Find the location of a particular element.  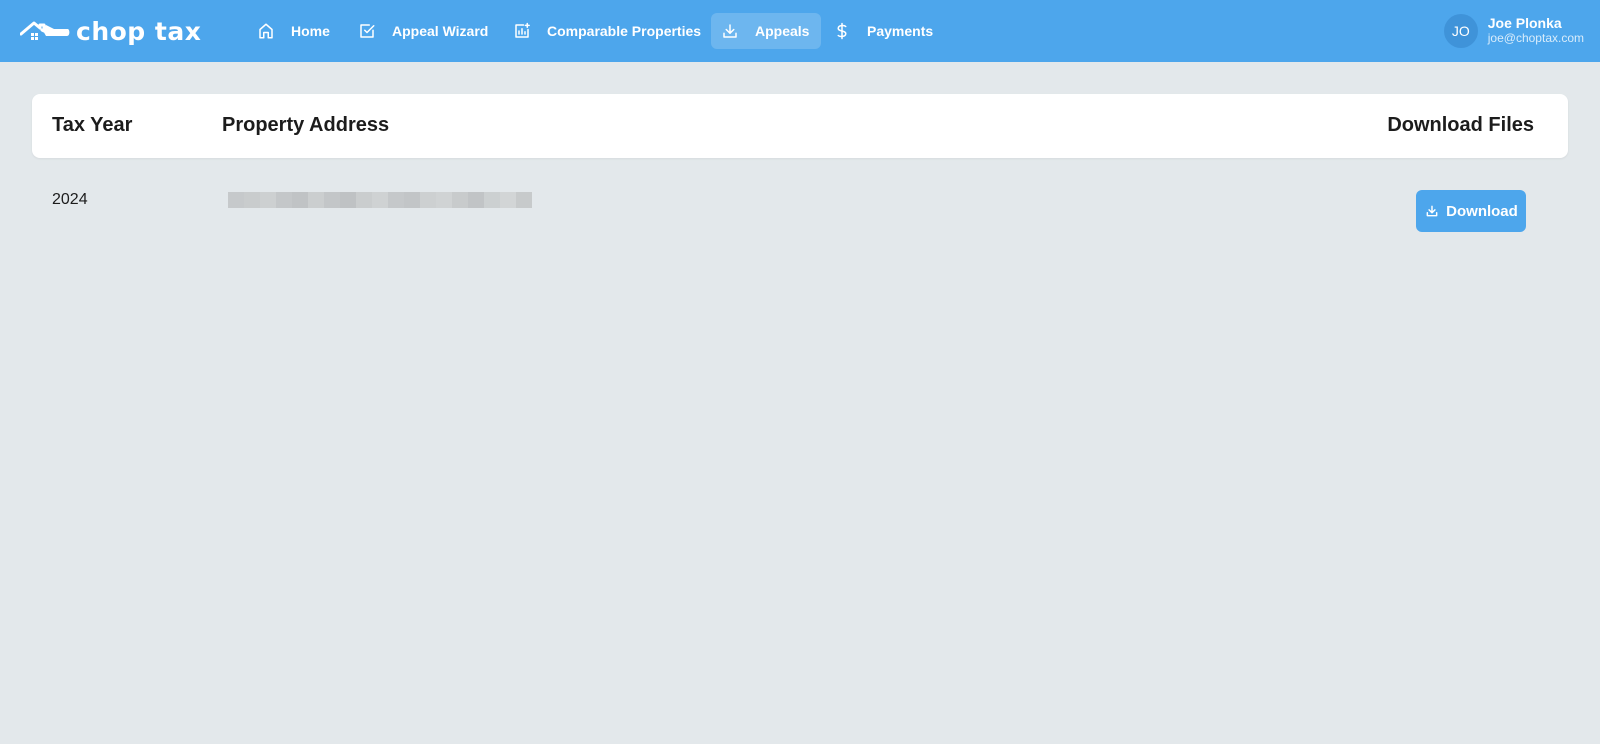

download-button: Download is located at coordinates (1471, 211).